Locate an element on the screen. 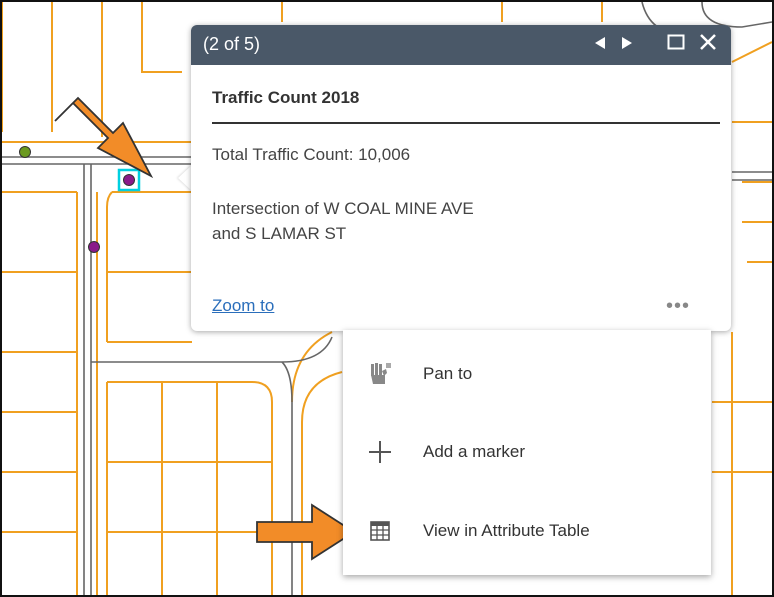 Image resolution: width=774 pixels, height=597 pixels. popup-header: (2 of 5) is located at coordinates (461, 45).